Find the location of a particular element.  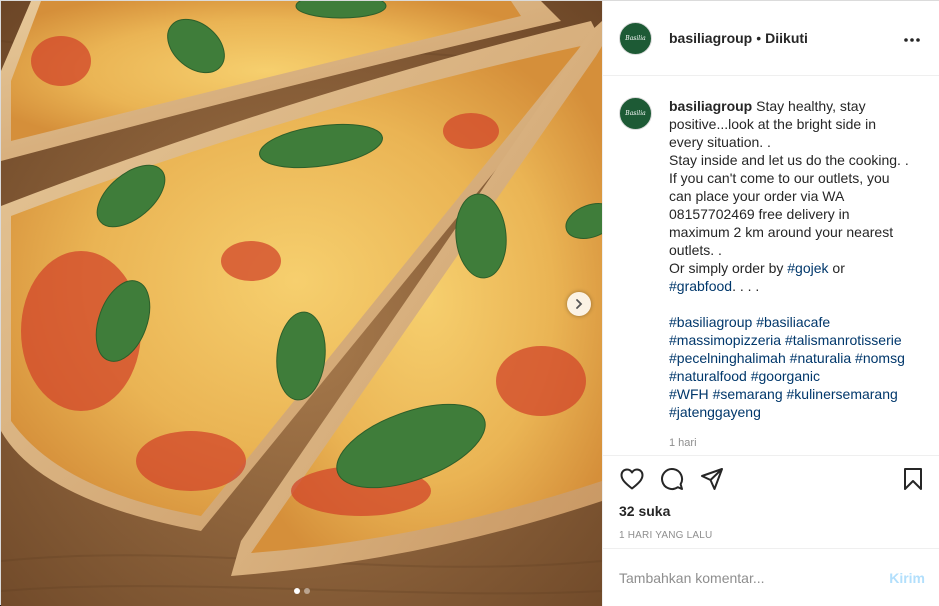

hashtag-link: #grabfood is located at coordinates (700, 286).